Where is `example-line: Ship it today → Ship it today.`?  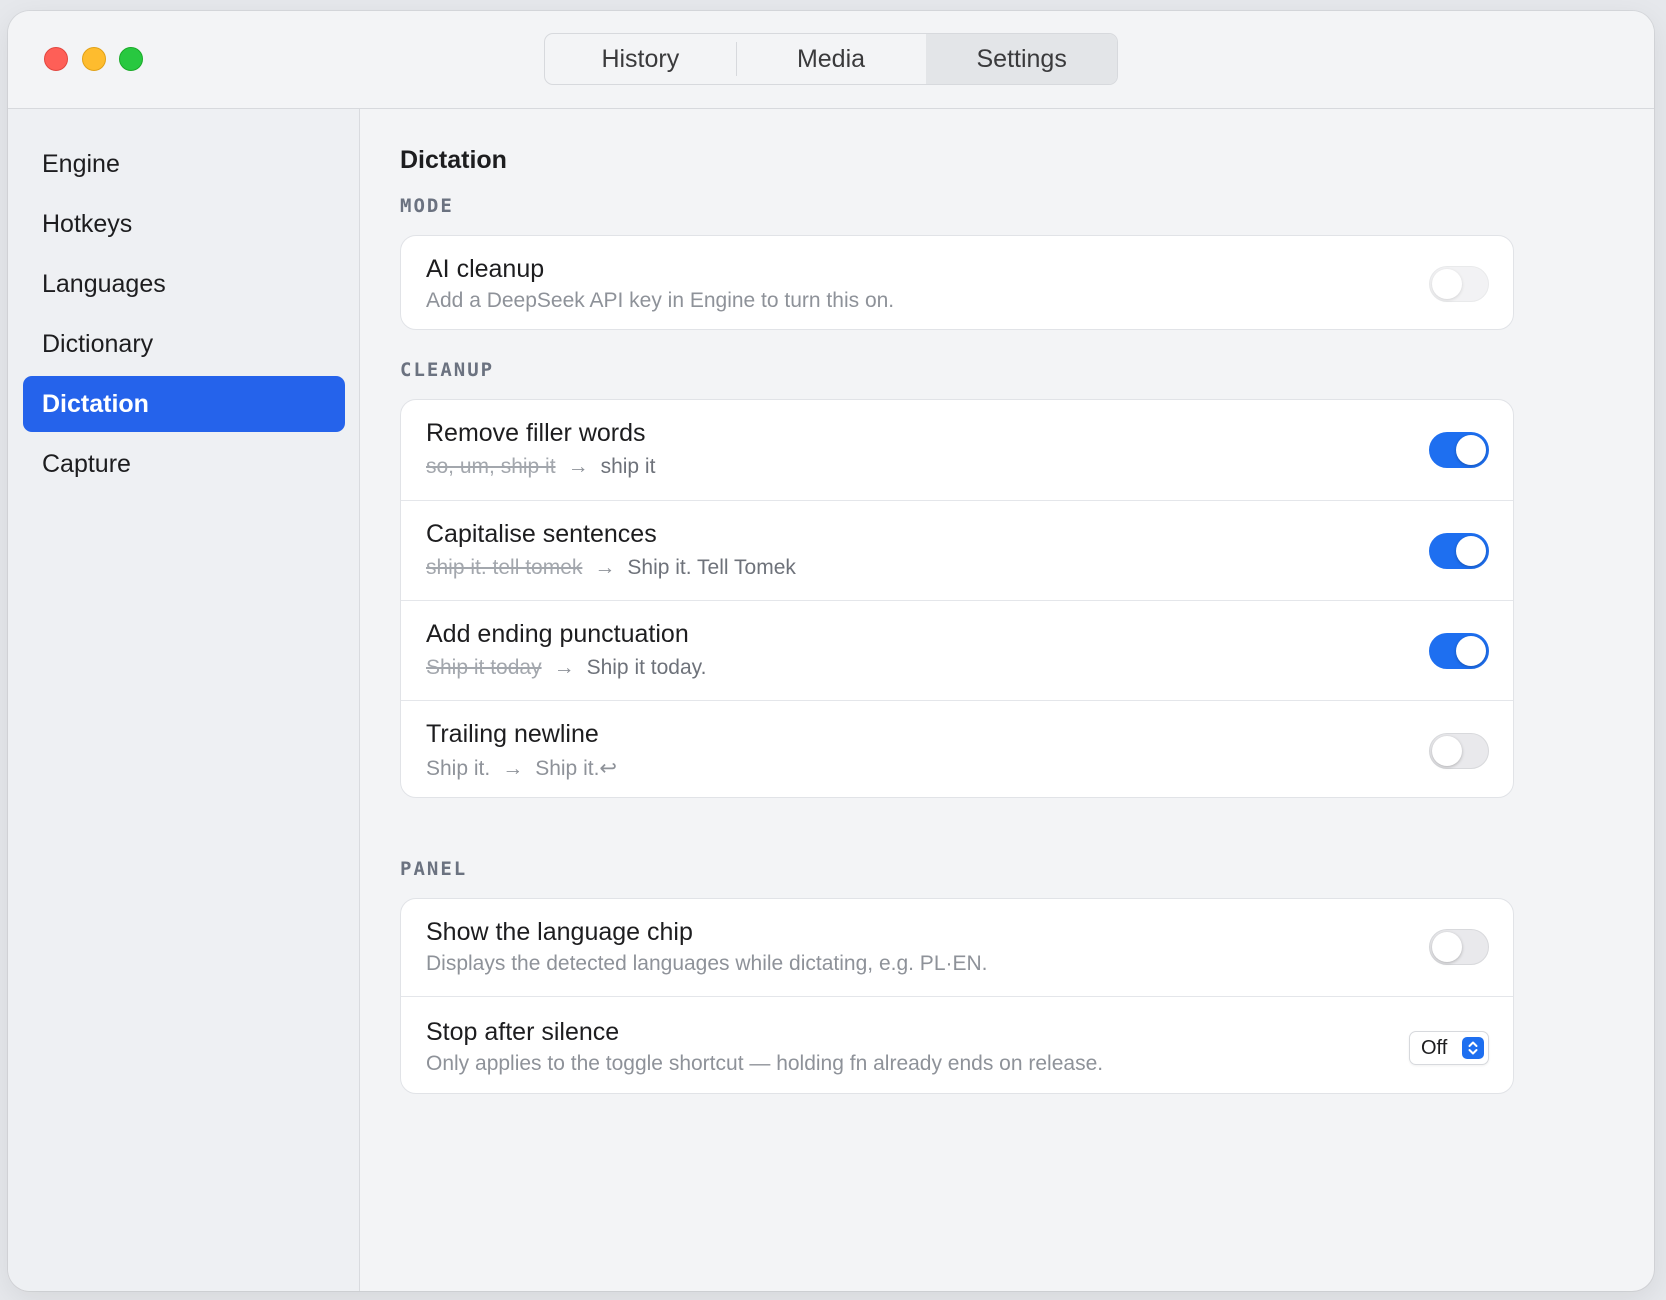
example-line: Ship it today → Ship it today. is located at coordinates (566, 668).